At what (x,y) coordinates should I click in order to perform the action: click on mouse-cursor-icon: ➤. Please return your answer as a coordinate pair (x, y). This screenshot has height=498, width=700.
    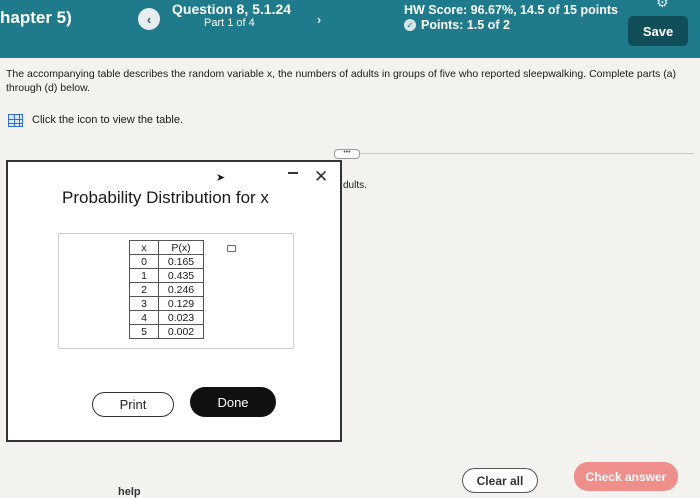
    Looking at the image, I should click on (221, 178).